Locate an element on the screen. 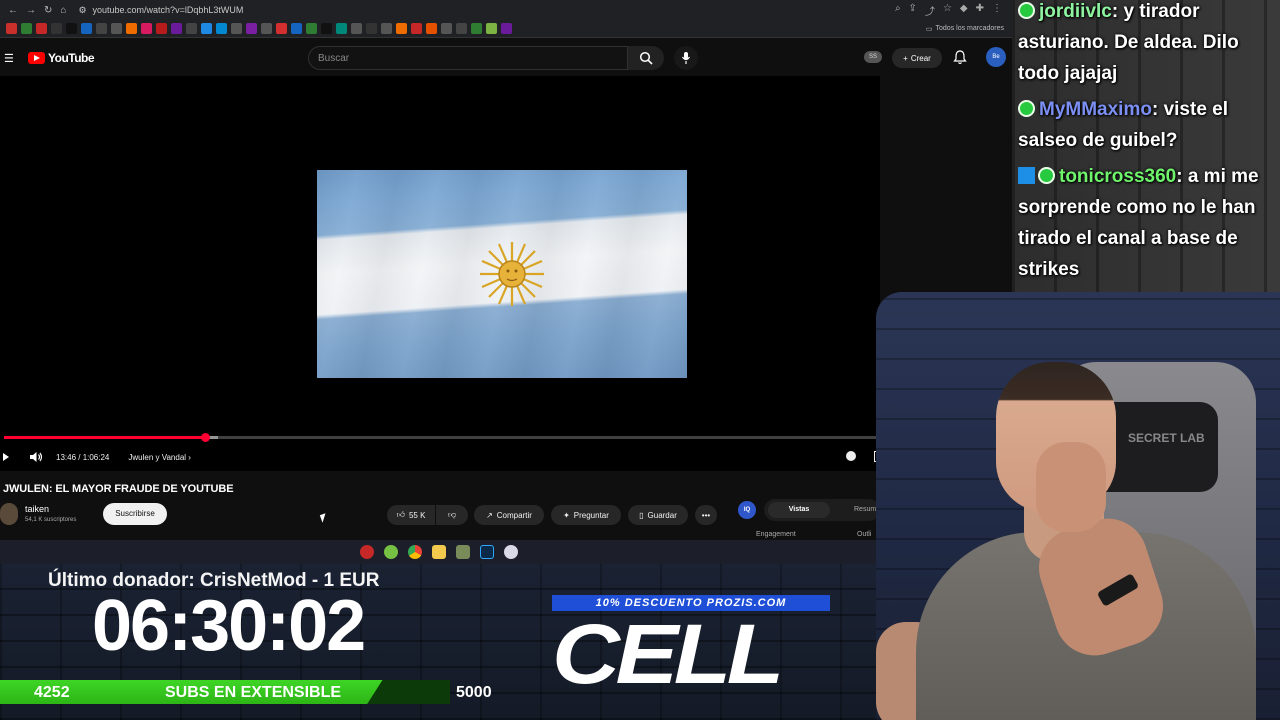  scrubber-handle is located at coordinates (205, 437).